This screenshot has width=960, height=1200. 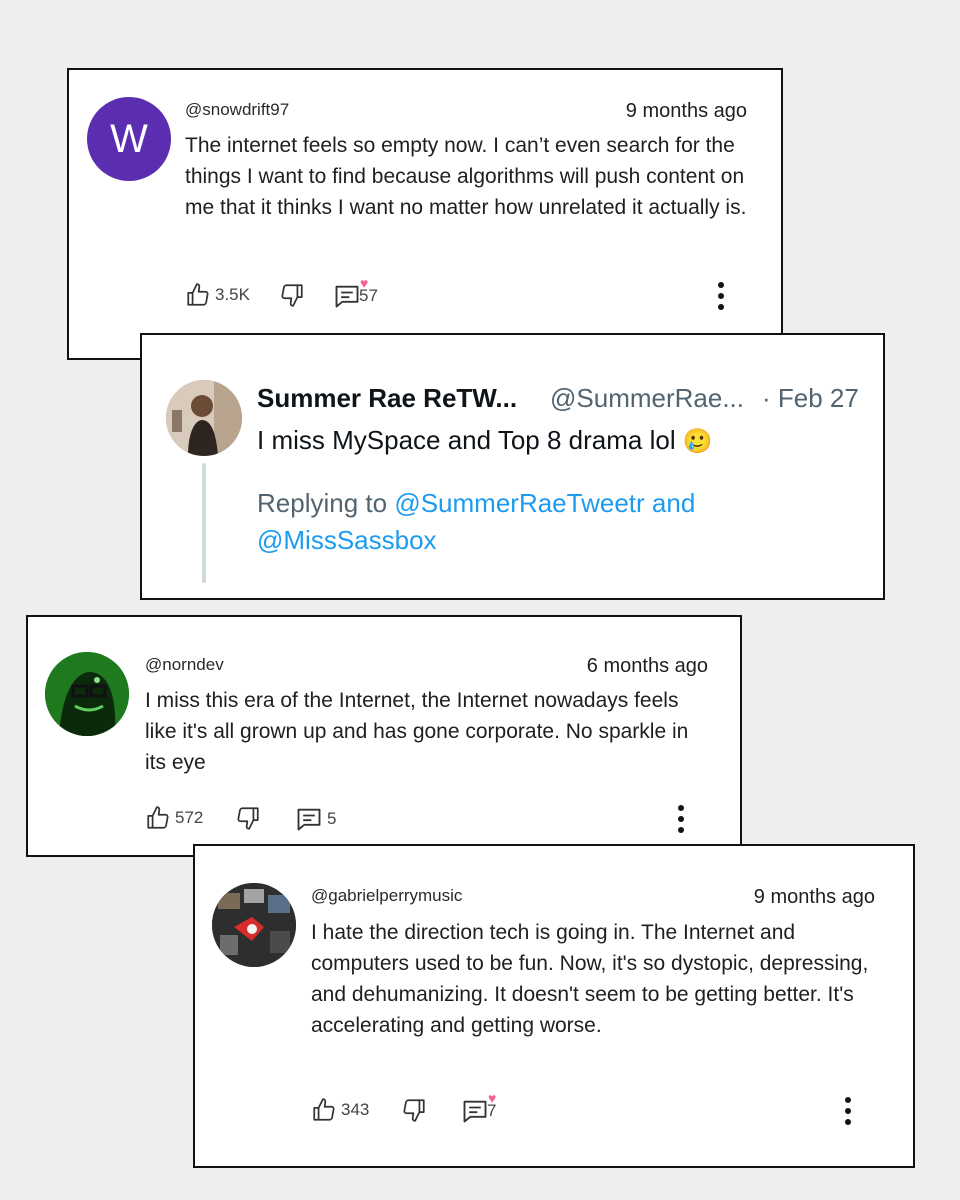 I want to click on reply-count: 5, so click(x=332, y=818).